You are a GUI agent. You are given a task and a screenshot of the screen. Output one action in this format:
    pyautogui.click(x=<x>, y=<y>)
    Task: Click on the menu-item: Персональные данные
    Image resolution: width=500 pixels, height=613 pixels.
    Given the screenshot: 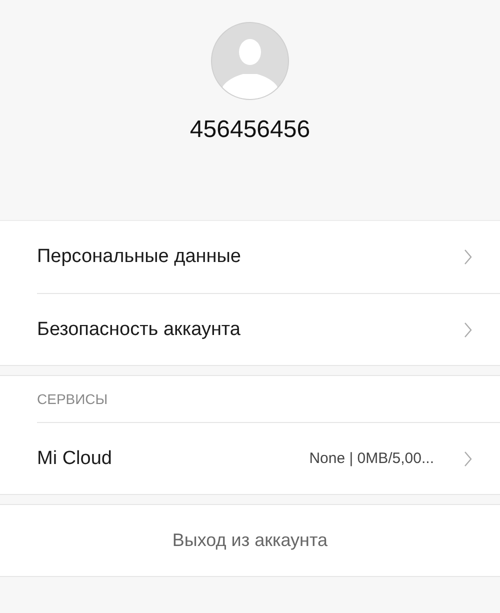 What is the action you would take?
    pyautogui.click(x=268, y=257)
    